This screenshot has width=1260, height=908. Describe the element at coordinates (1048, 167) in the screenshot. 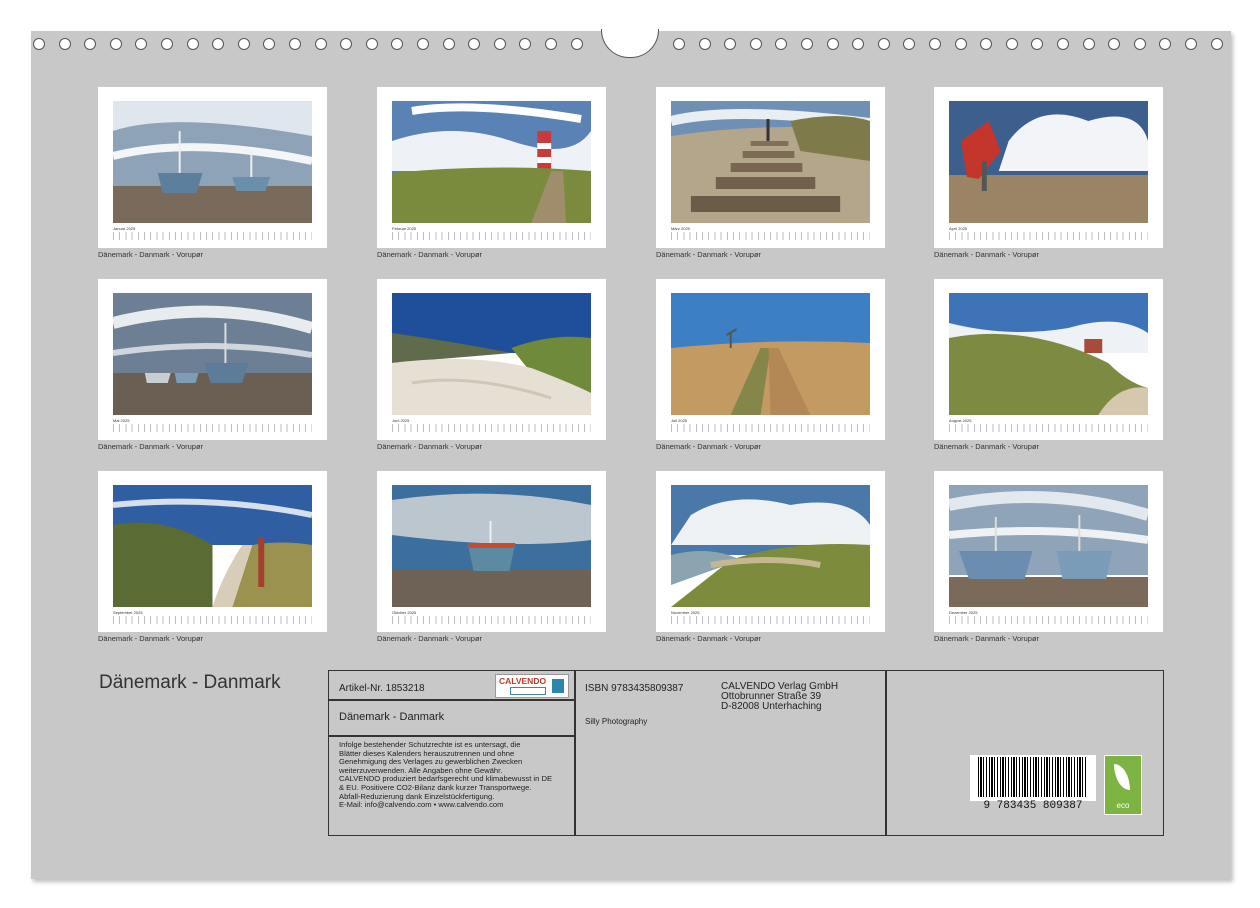

I see `month-thumbnail-april: April 2025` at that location.